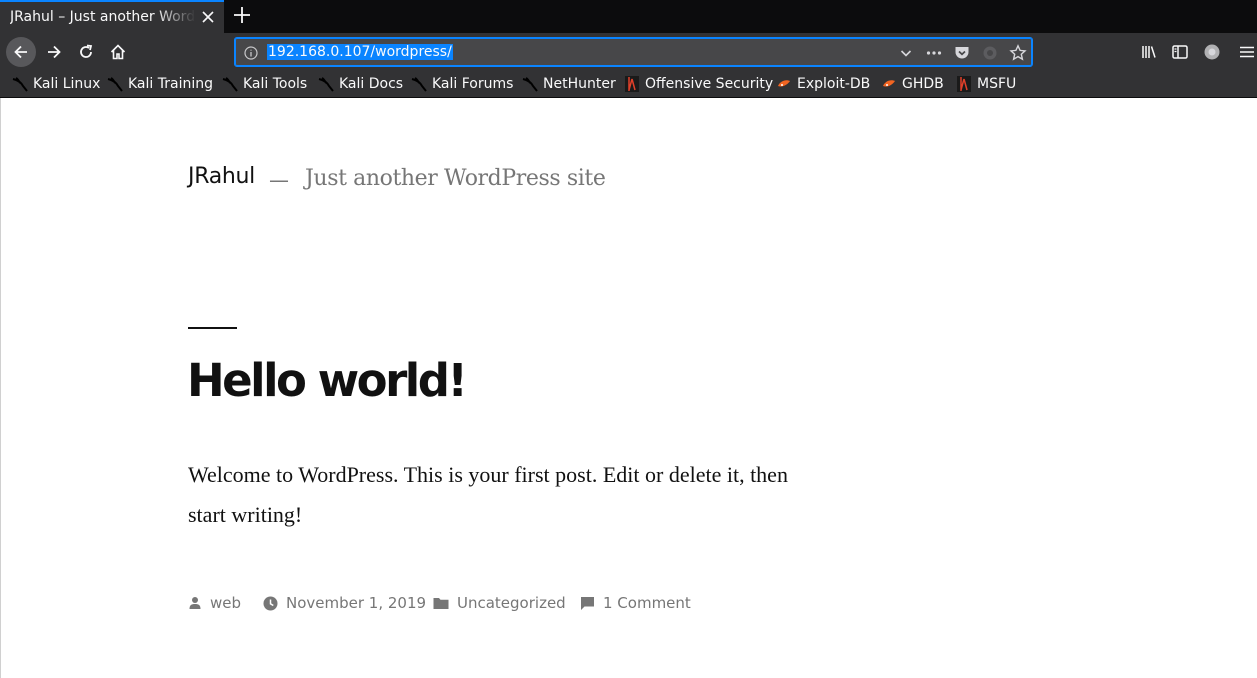  What do you see at coordinates (587, 603) in the screenshot?
I see `comment-icon` at bounding box center [587, 603].